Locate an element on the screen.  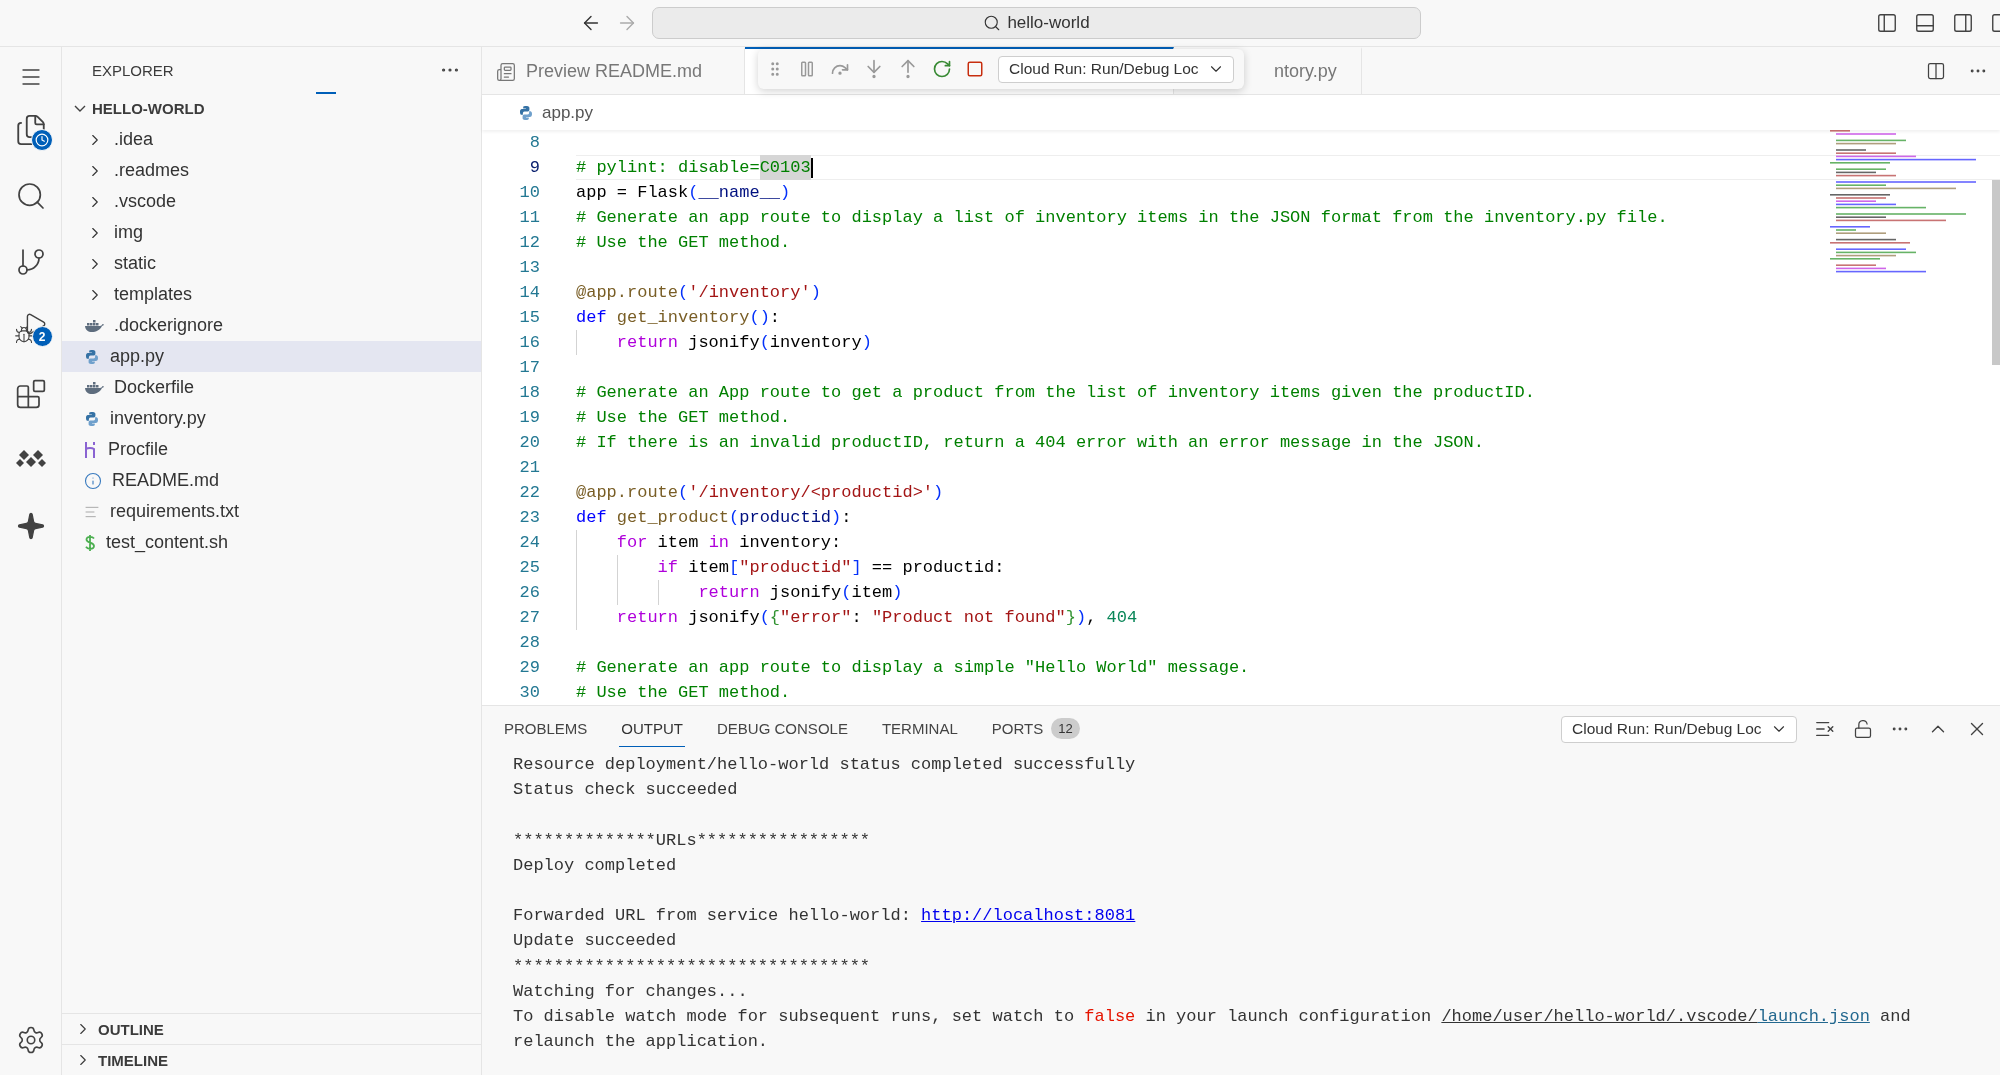
tree-item: inventory.py is located at coordinates (271, 418).